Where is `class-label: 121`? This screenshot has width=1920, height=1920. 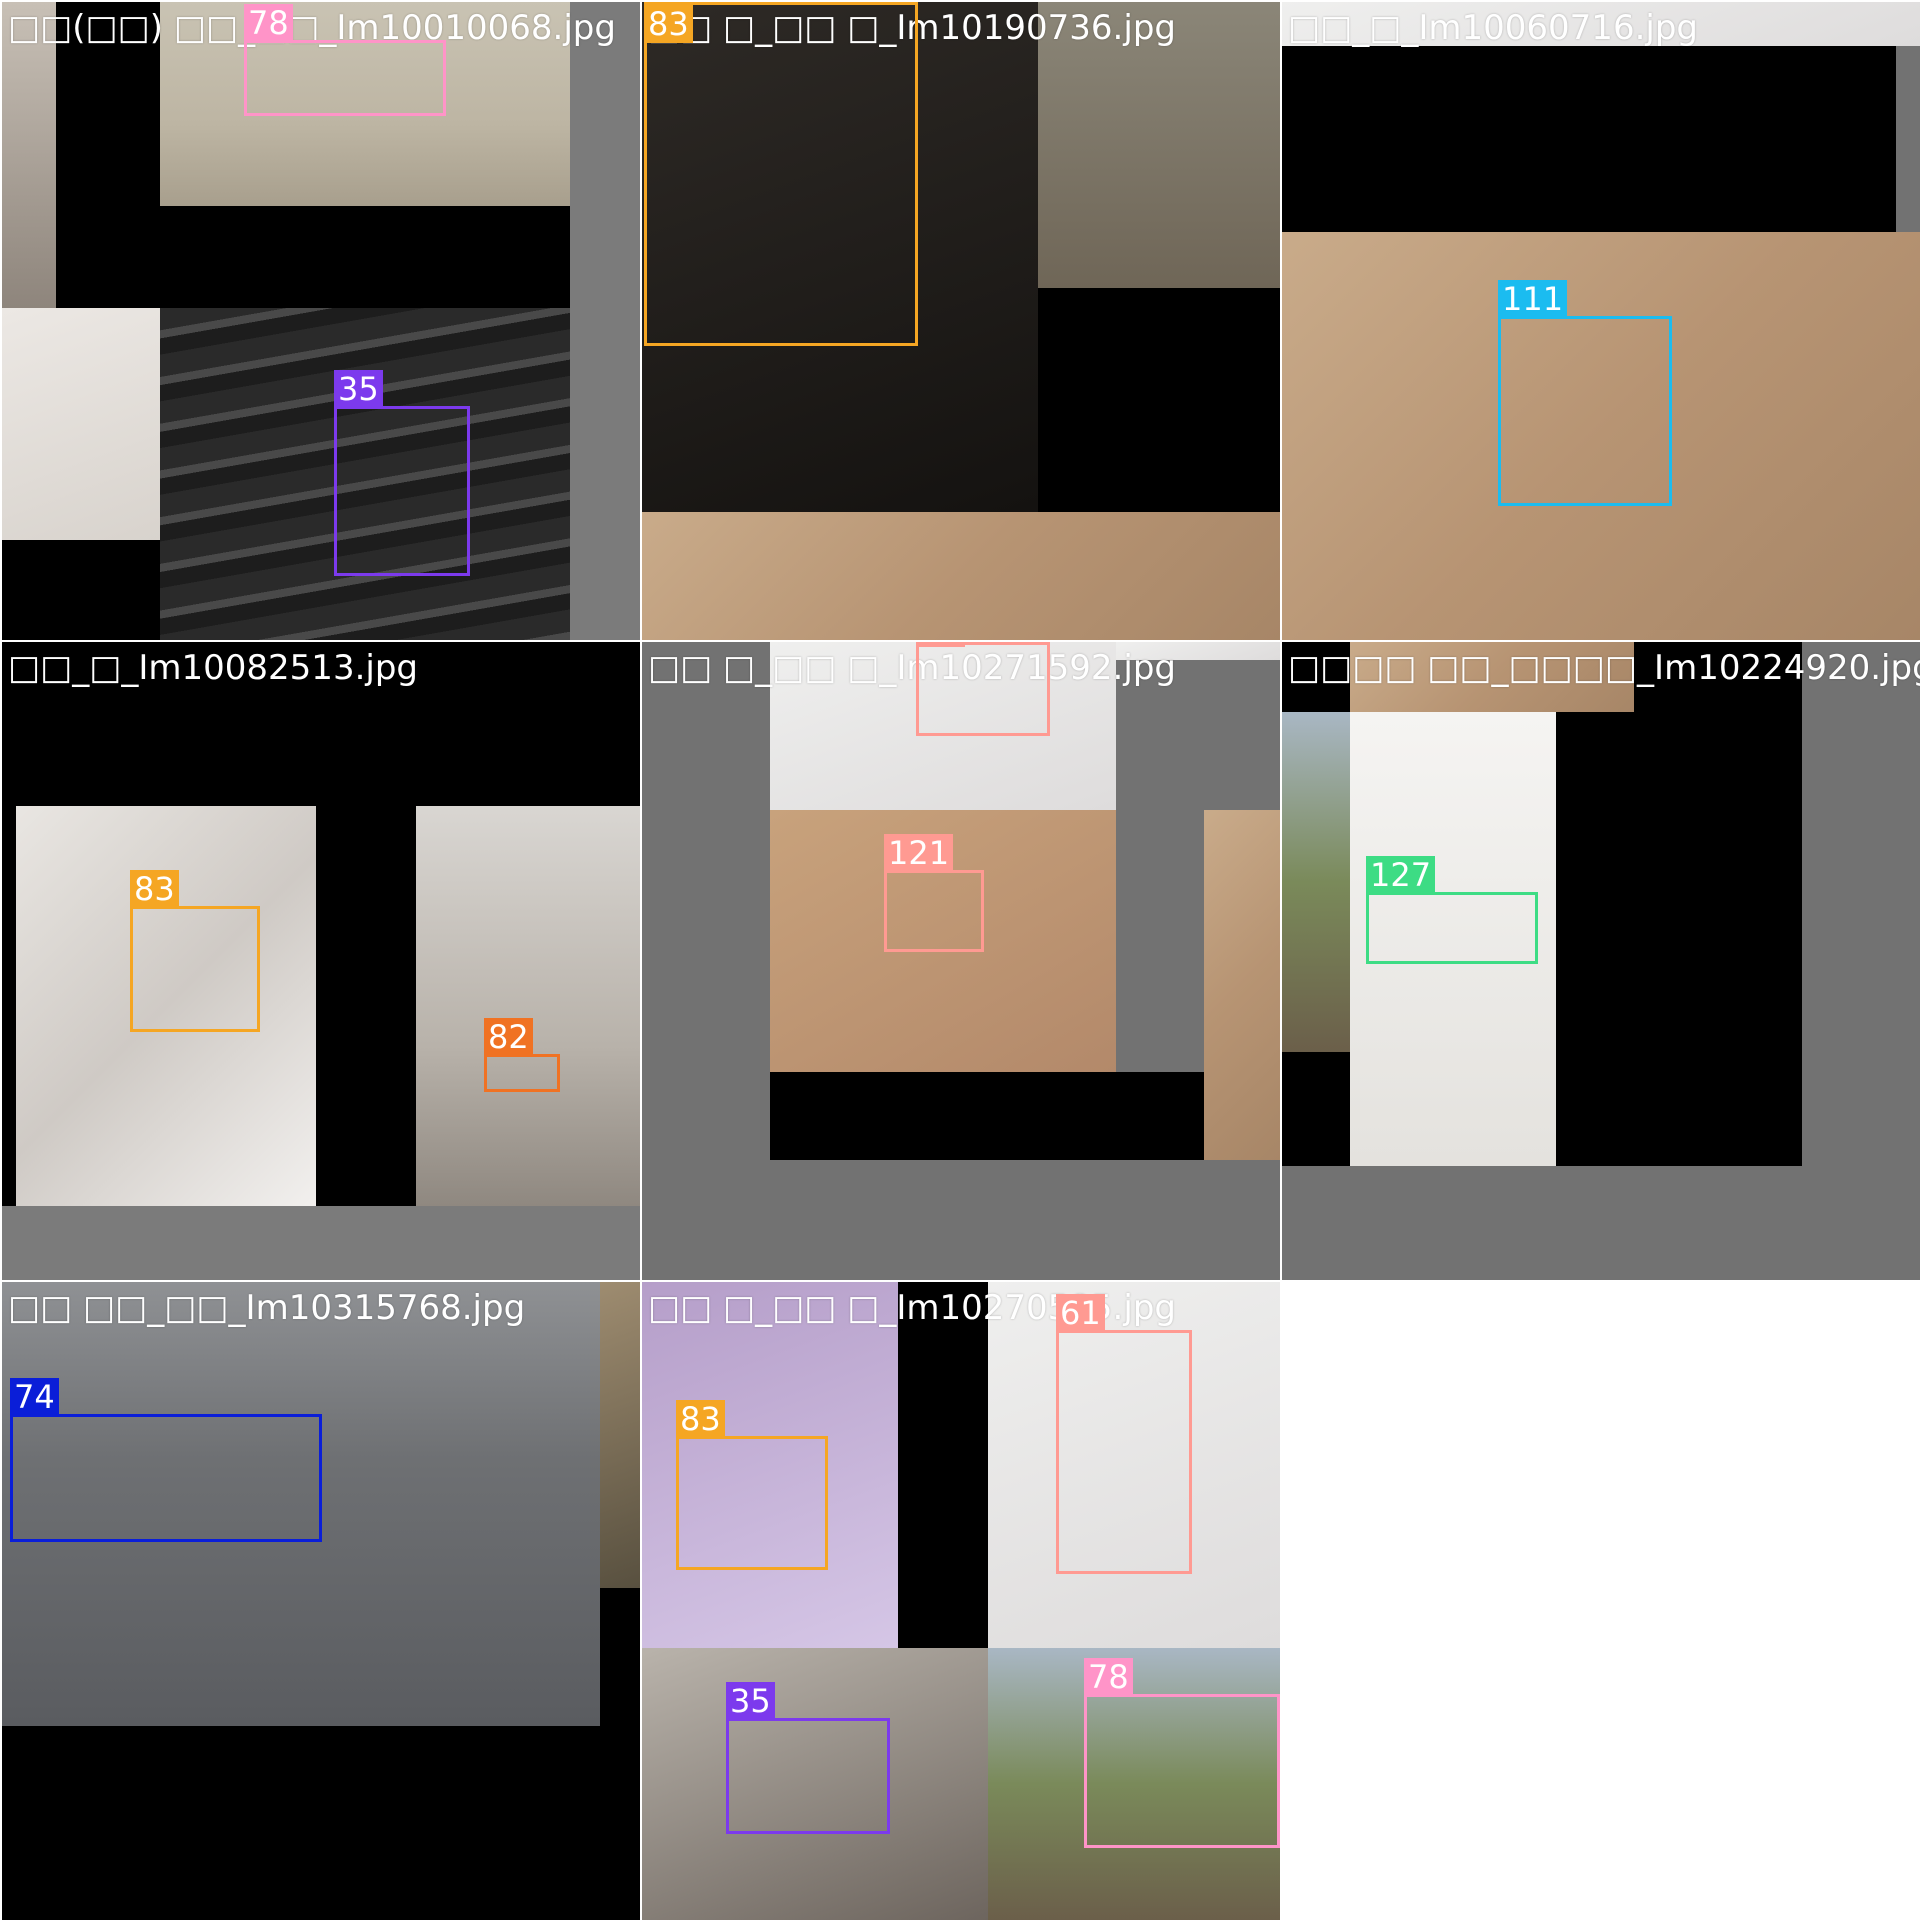
class-label: 121 is located at coordinates (919, 853).